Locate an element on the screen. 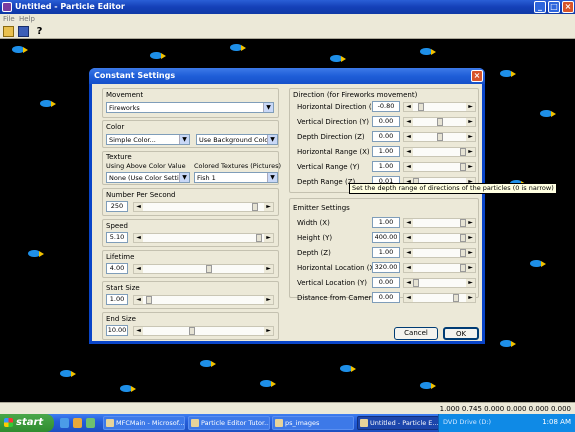 This screenshot has height=432, width=575. number-per-second-field: 250 is located at coordinates (117, 206).